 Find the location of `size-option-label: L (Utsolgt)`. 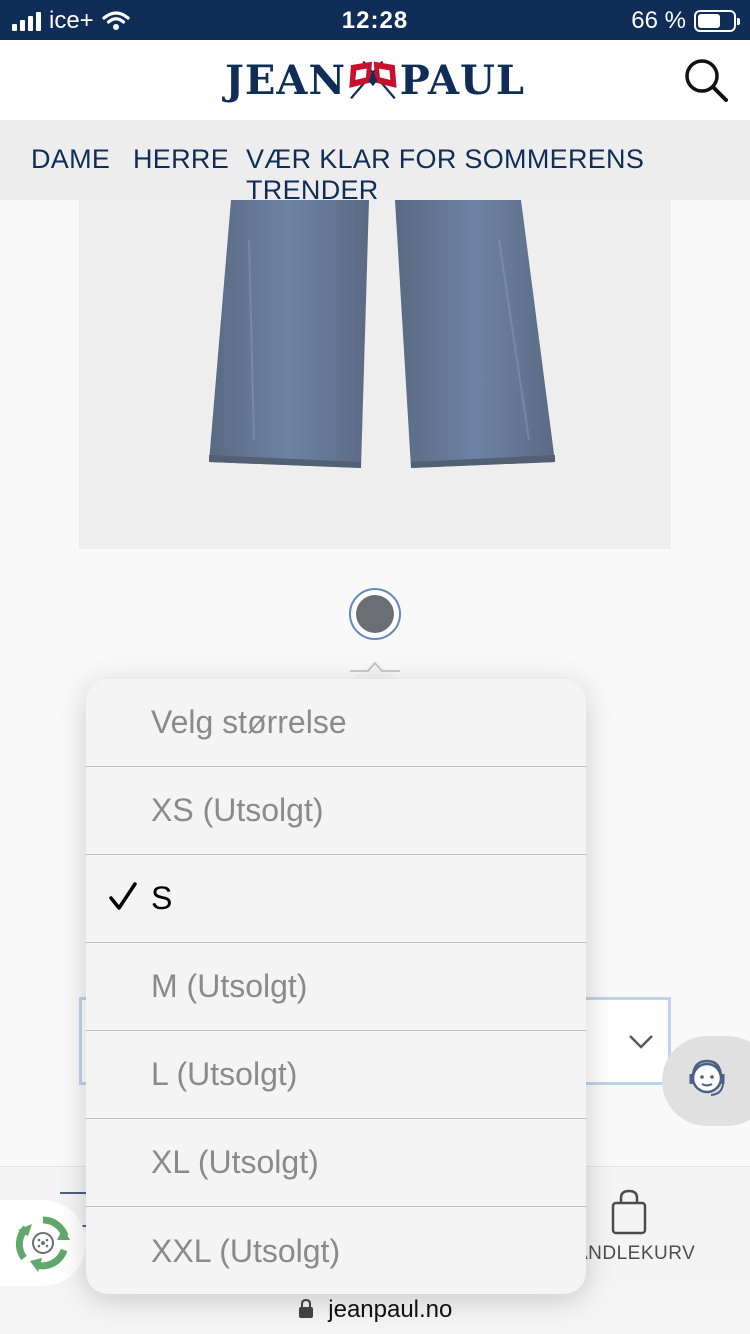

size-option-label: L (Utsolgt) is located at coordinates (224, 1074).